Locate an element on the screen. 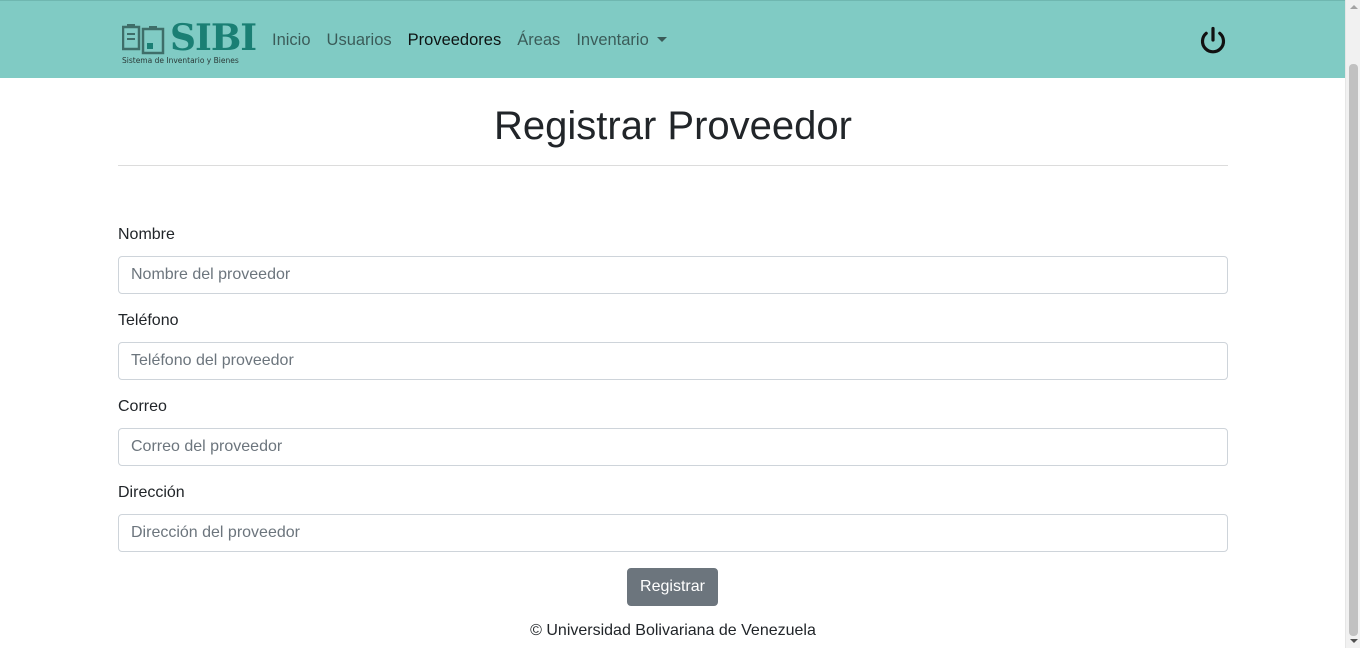 The height and width of the screenshot is (648, 1360). nav-item-proveedores: Proveedores is located at coordinates (455, 40).